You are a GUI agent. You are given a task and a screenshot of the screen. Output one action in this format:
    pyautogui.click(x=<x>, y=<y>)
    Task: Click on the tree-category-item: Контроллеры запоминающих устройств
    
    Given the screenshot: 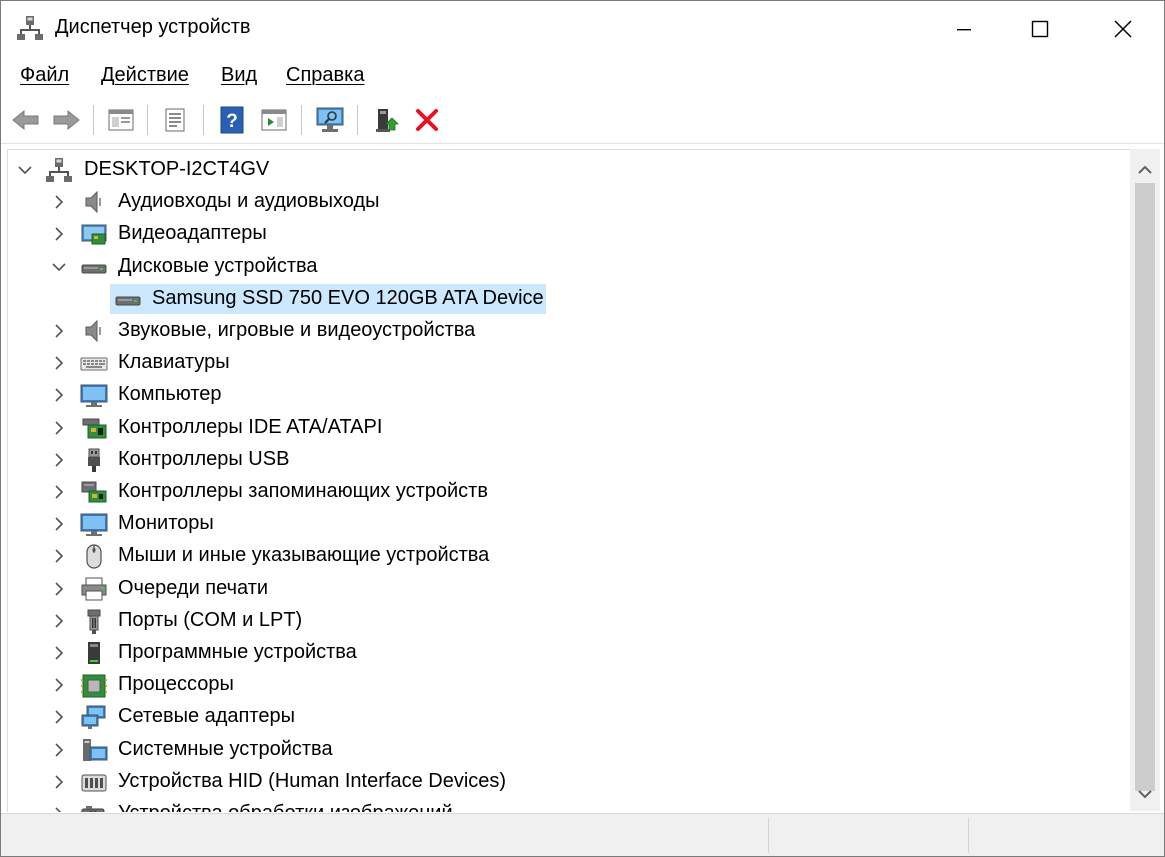 What is the action you would take?
    pyautogui.click(x=558, y=492)
    